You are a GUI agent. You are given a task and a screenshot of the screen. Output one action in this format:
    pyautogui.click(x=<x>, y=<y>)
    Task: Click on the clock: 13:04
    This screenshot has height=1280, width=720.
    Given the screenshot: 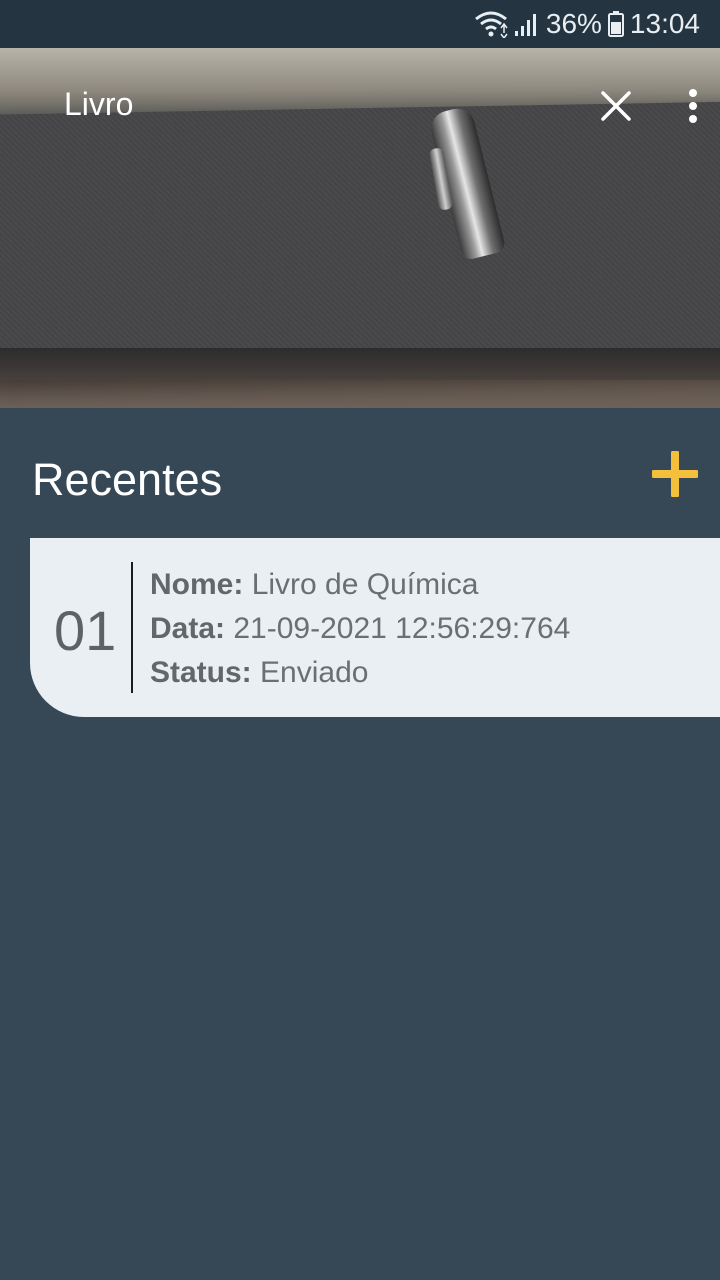 What is the action you would take?
    pyautogui.click(x=664, y=23)
    